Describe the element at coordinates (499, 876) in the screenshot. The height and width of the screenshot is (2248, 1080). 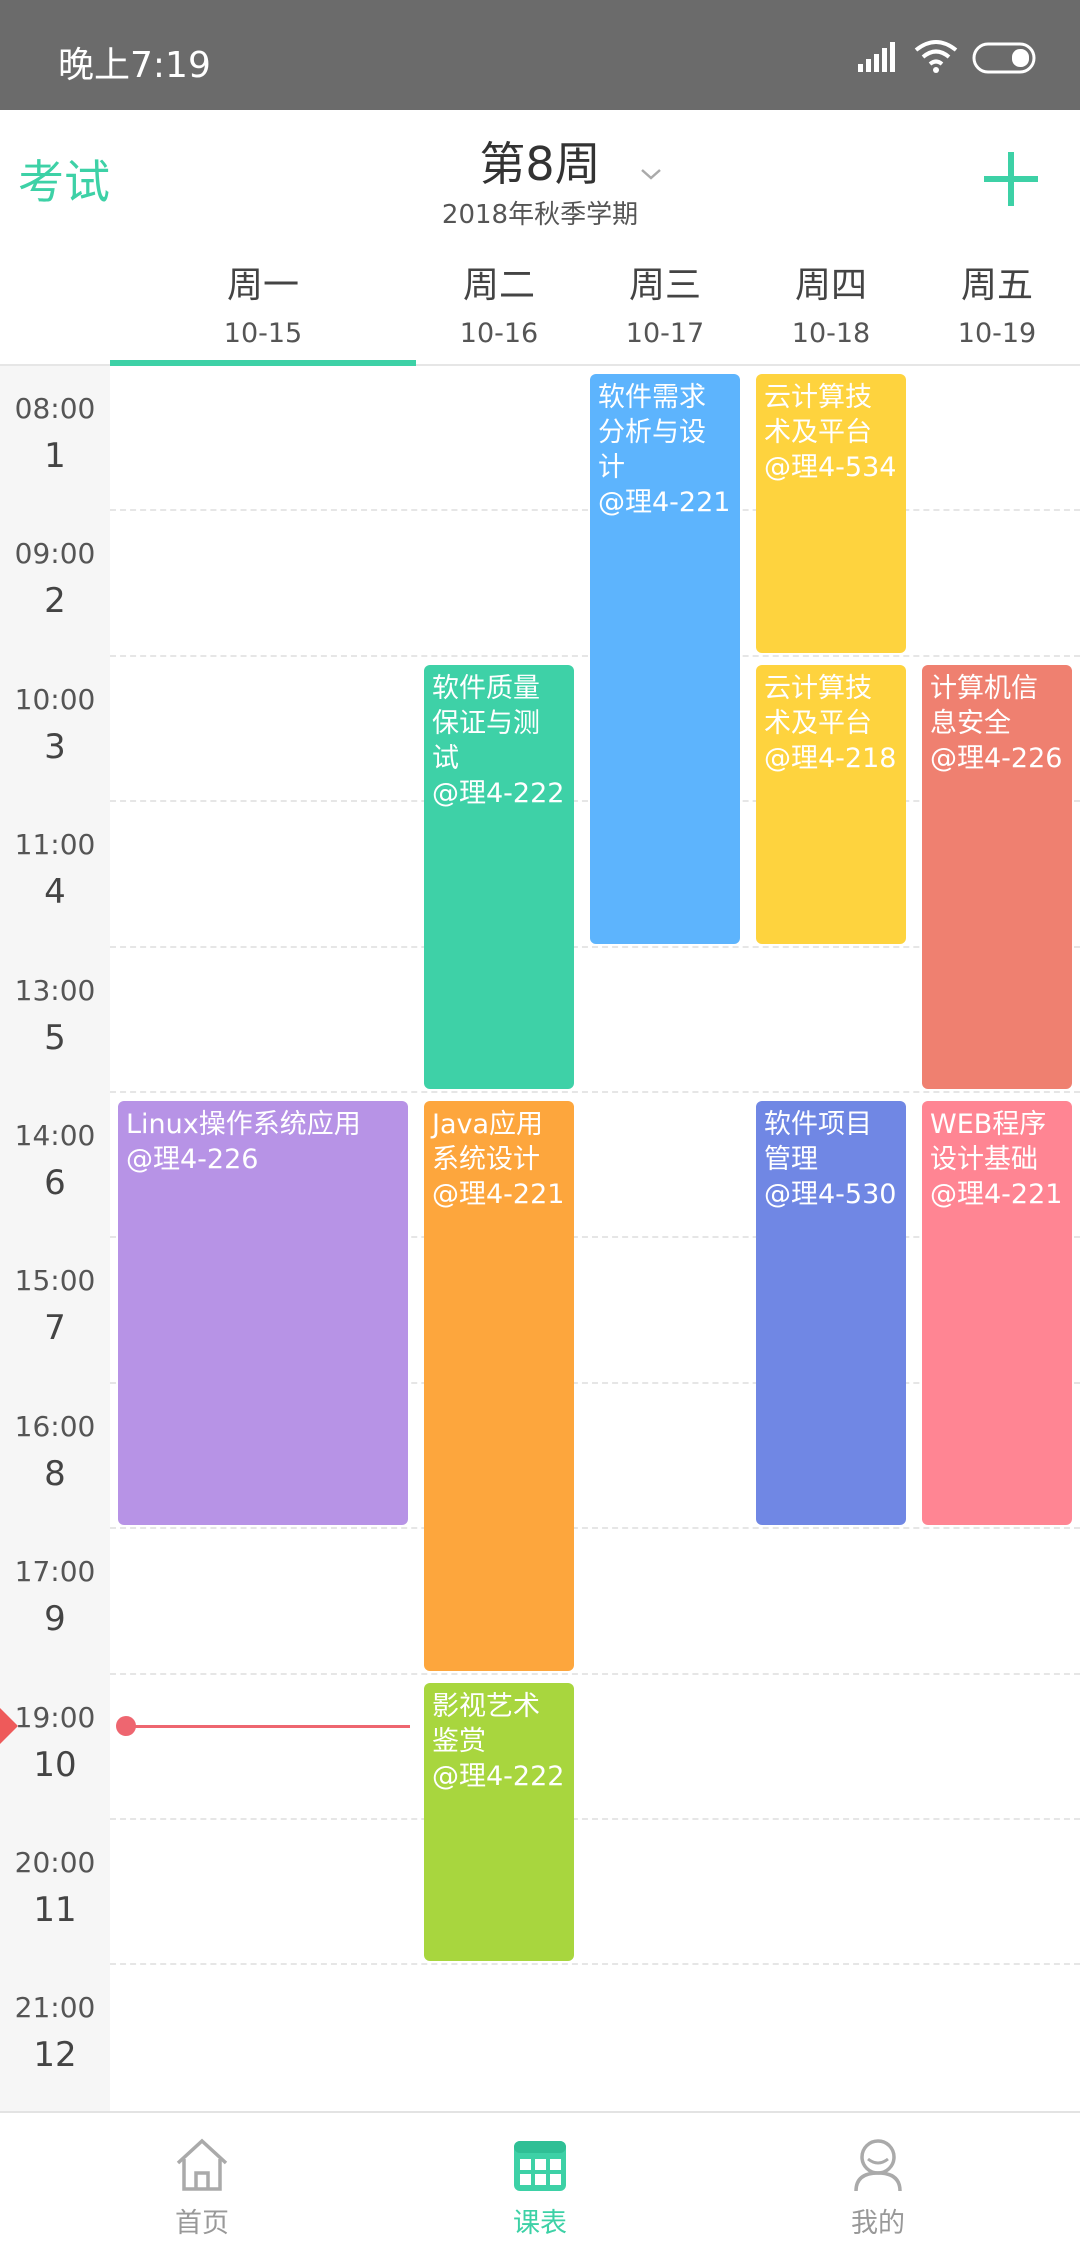
I see `course-card: 软件质量保证与测试 @理4-222` at that location.